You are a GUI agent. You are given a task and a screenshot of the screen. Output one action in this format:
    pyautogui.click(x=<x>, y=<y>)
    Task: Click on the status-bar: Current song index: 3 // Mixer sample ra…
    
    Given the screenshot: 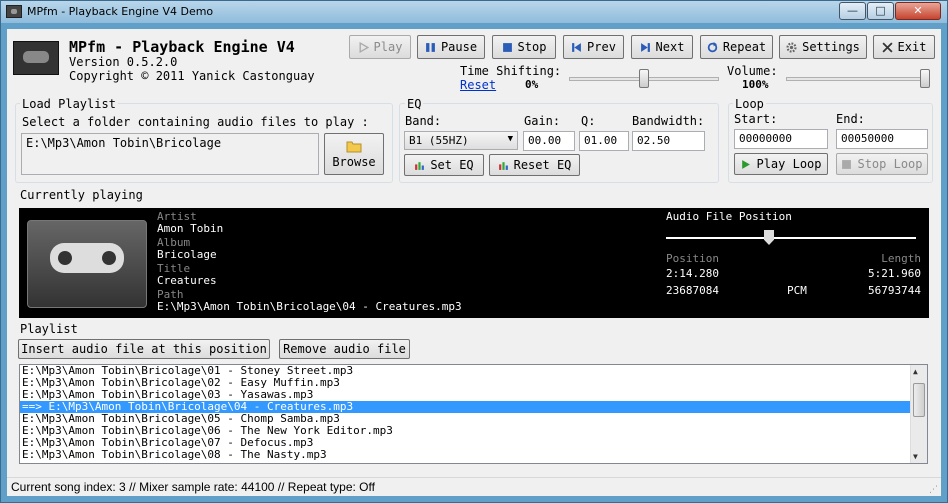 What is the action you would take?
    pyautogui.click(x=474, y=486)
    